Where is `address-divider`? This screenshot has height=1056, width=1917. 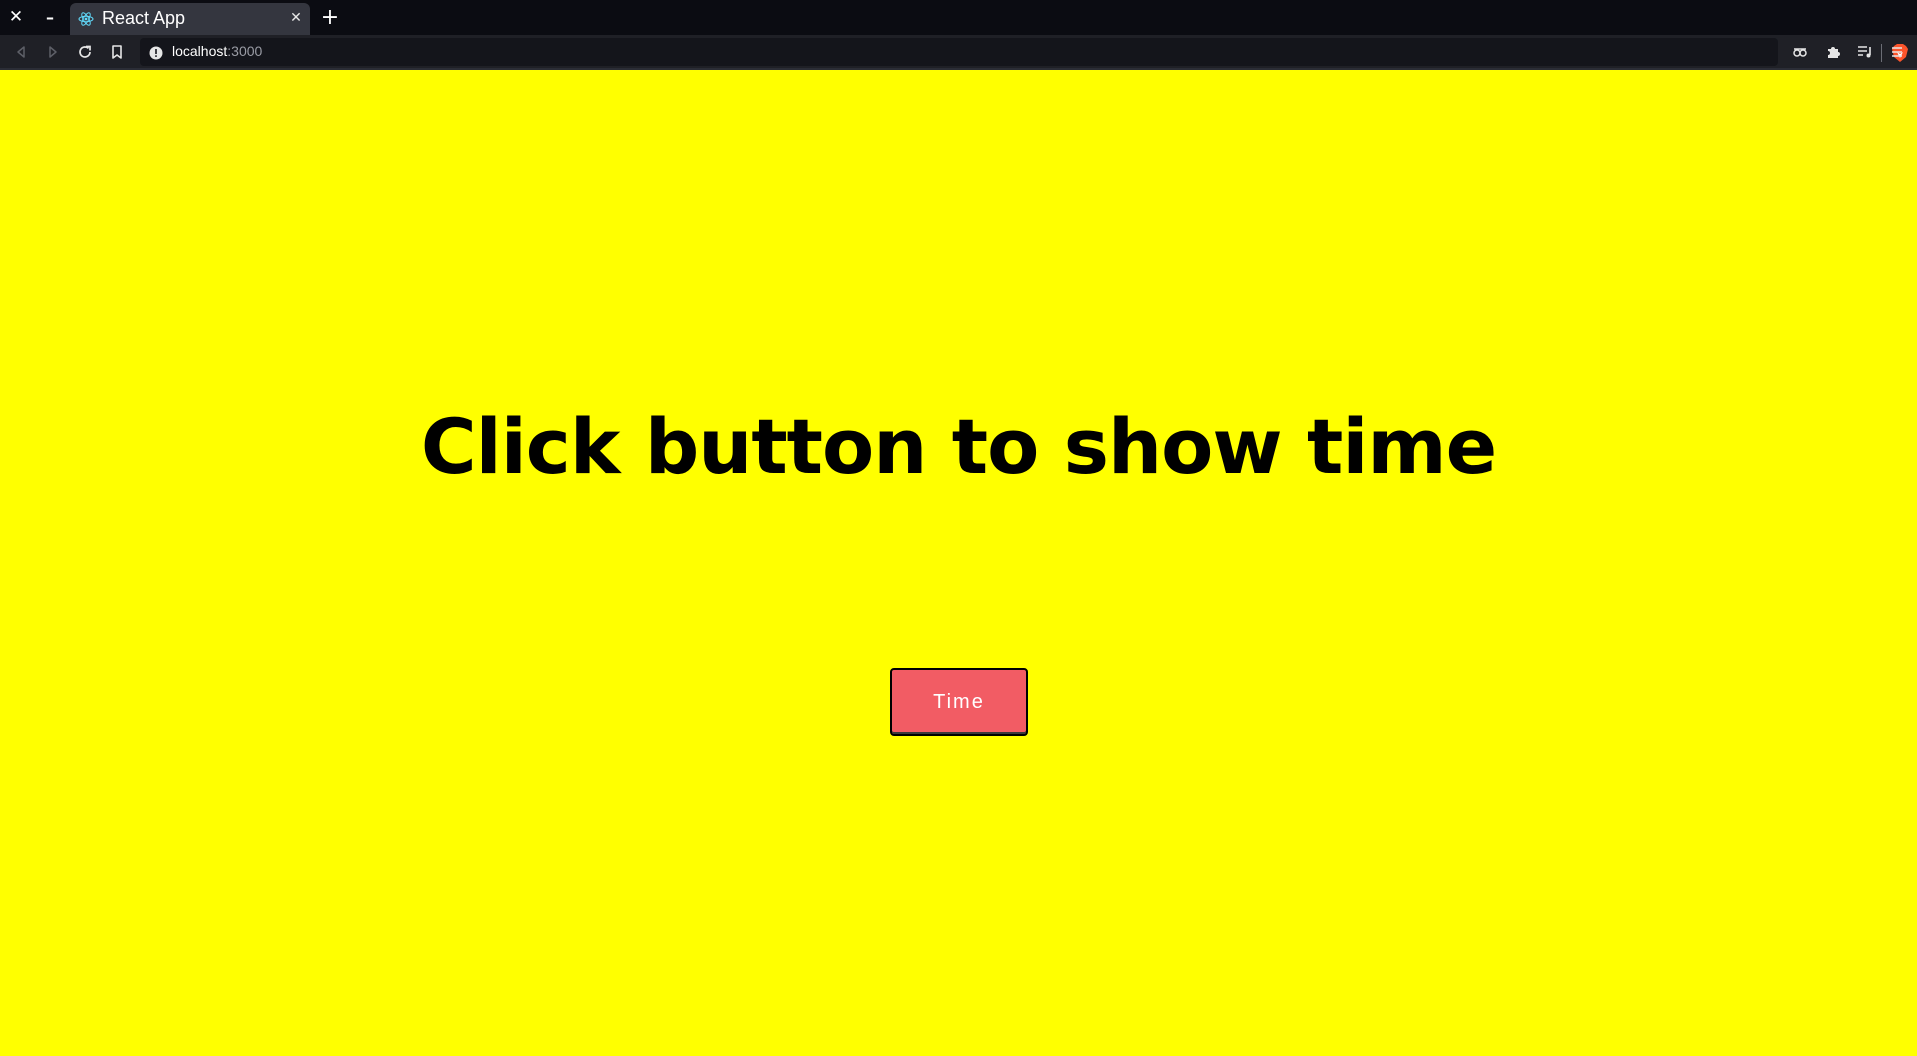
address-divider is located at coordinates (1881, 53).